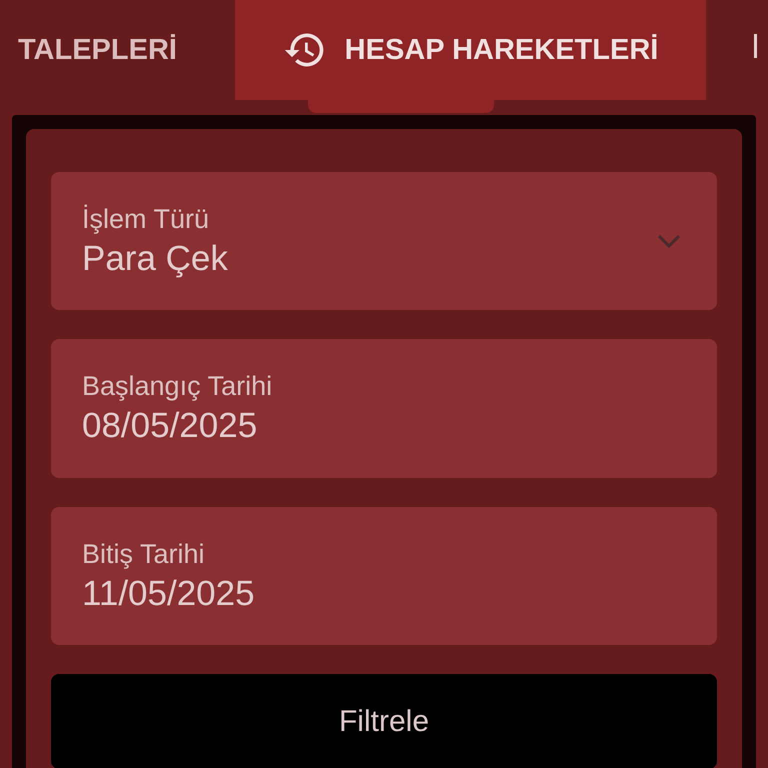 The height and width of the screenshot is (768, 768). Describe the element at coordinates (470, 50) in the screenshot. I see `tab: HESAP HAREKETLERİ` at that location.